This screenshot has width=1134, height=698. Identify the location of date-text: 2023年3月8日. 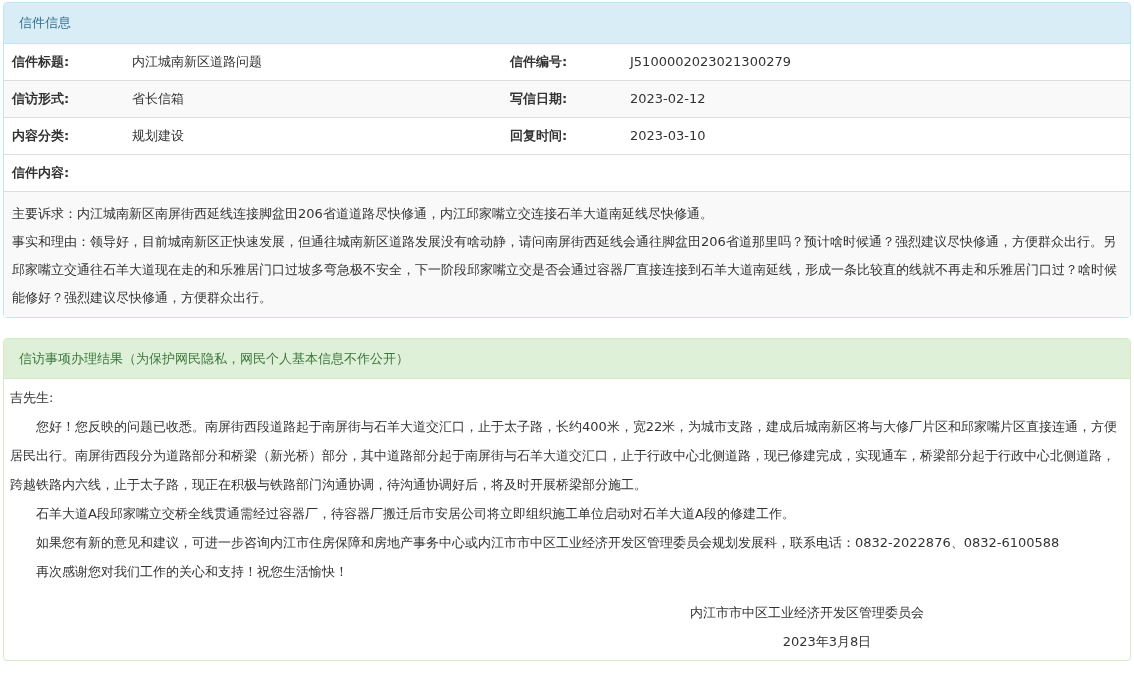
(827, 642).